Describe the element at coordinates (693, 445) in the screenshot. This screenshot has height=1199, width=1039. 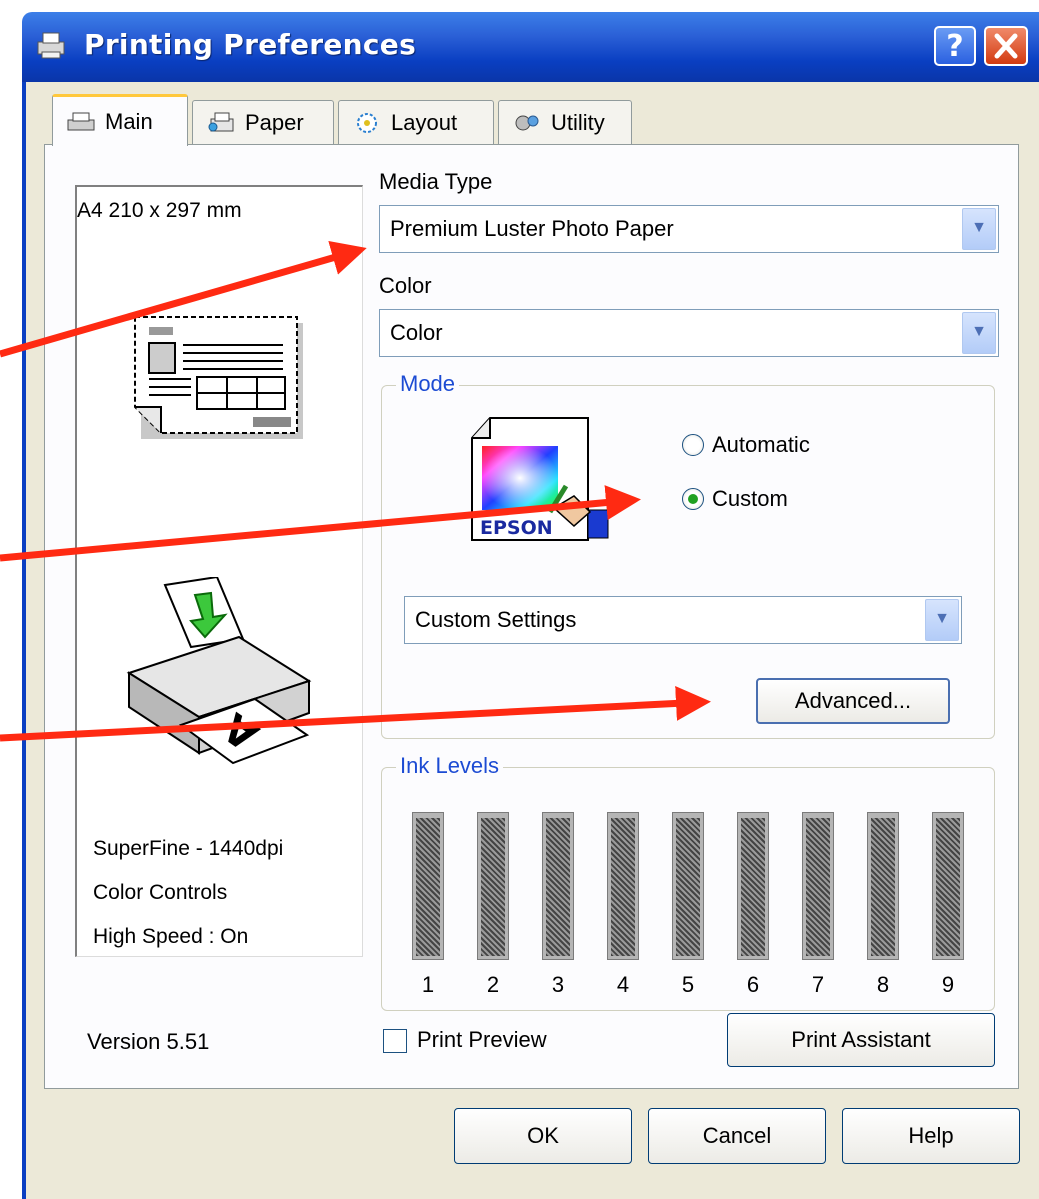
I see `automatic-radio` at that location.